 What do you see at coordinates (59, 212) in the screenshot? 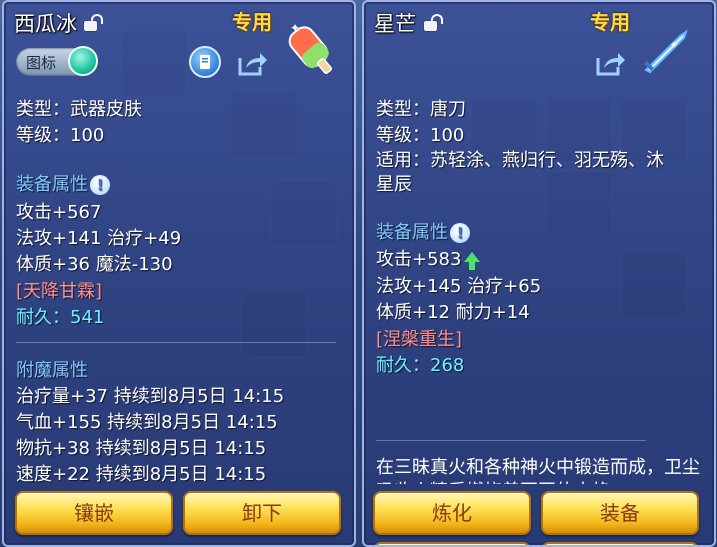
I see `attr-line: 攻击+567` at bounding box center [59, 212].